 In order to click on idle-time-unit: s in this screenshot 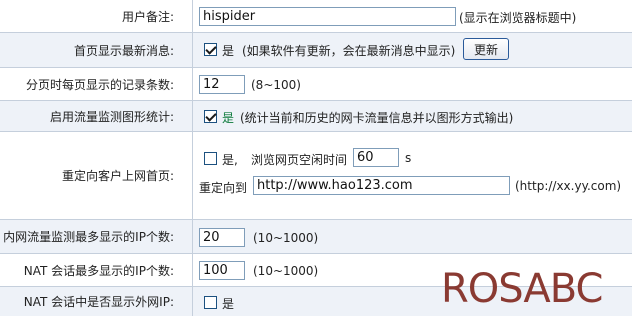, I will do `click(408, 158)`.